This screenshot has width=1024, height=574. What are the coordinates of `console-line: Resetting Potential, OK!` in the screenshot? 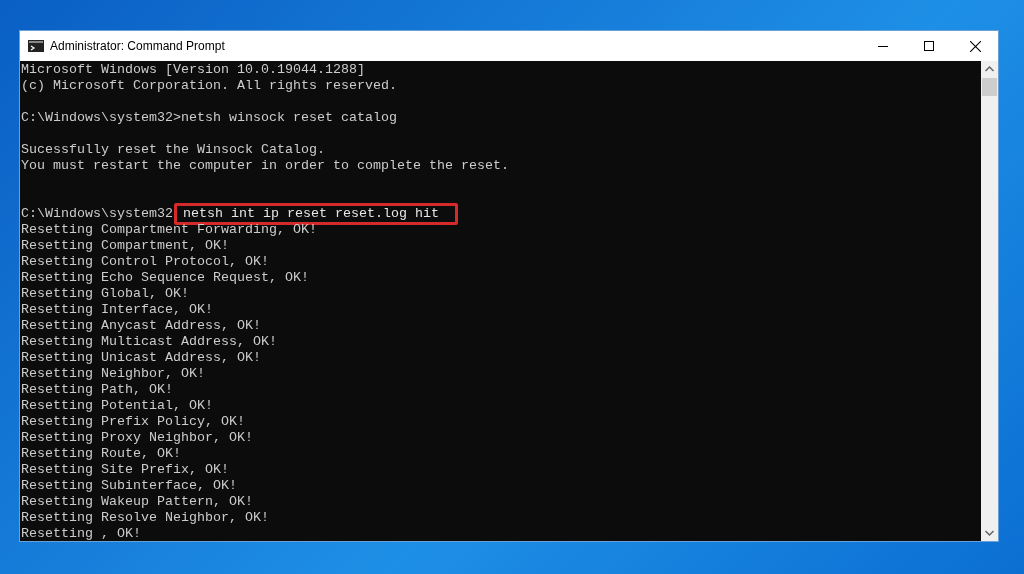 It's located at (117, 406).